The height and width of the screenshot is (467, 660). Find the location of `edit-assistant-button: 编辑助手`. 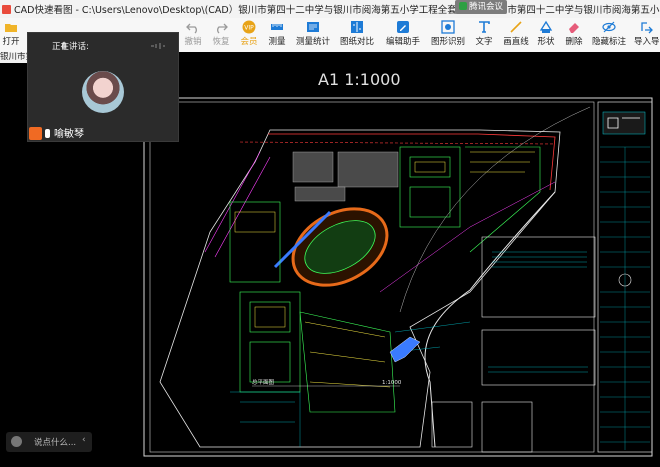

edit-assistant-button: 编辑助手 is located at coordinates (403, 35).